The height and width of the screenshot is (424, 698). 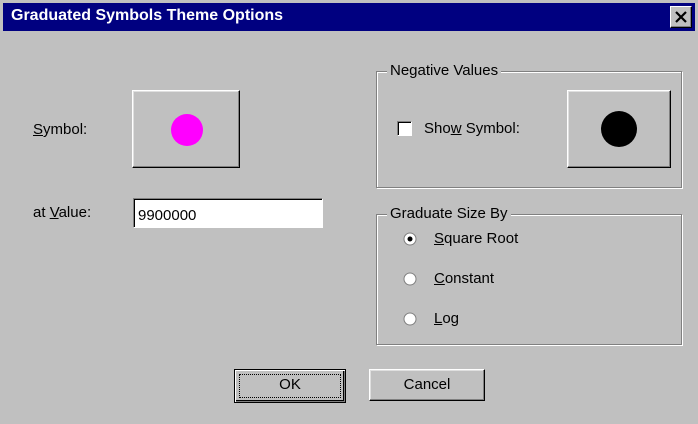 I want to click on graduate-size-by-group-label: Graduate Size By, so click(x=449, y=213).